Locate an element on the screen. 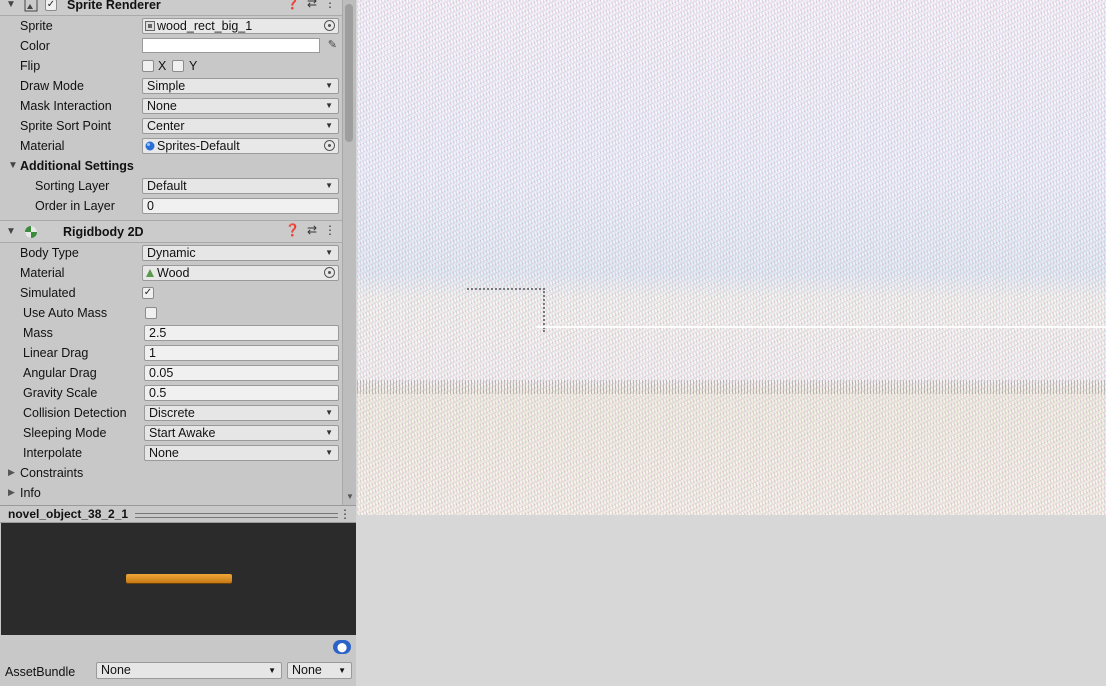 This screenshot has height=686, width=1106. asset-bundle-variant-dropdown: None ▼ is located at coordinates (319, 670).